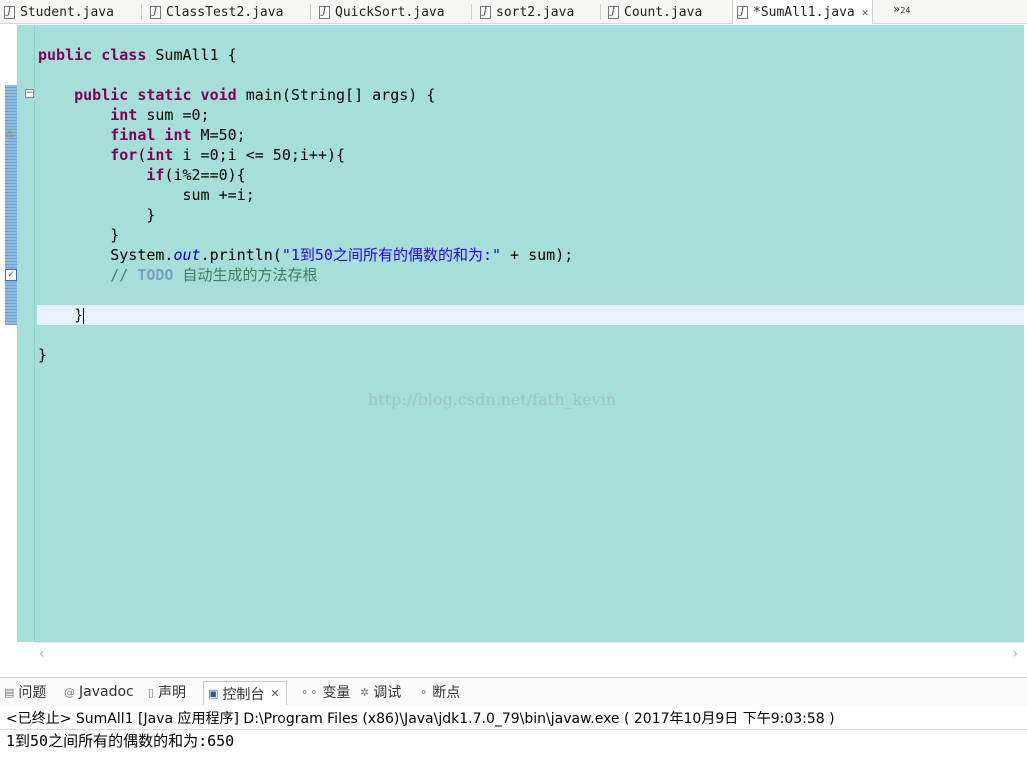  What do you see at coordinates (365, 692) in the screenshot?
I see `debug-icon: ✲` at bounding box center [365, 692].